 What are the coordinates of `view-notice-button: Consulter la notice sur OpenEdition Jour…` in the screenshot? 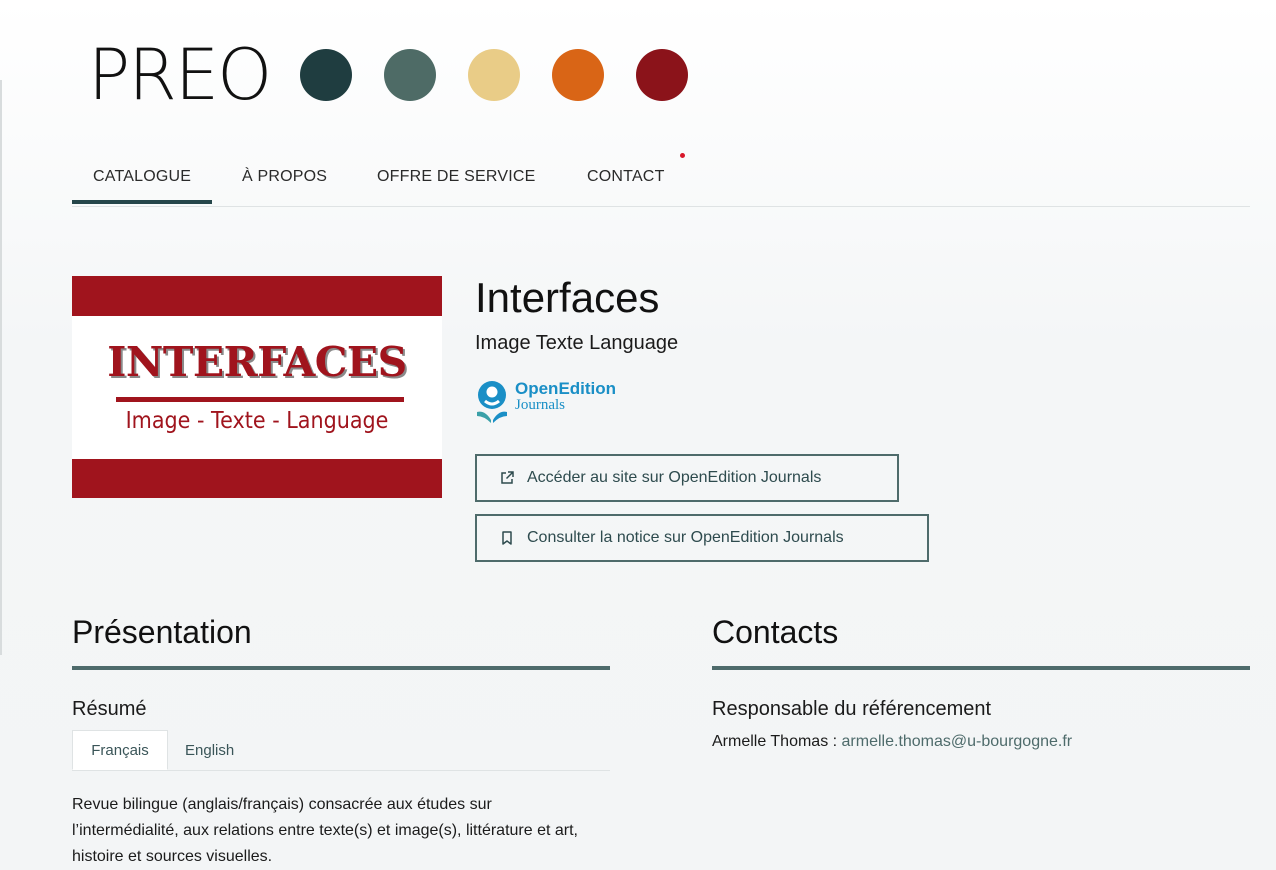 It's located at (702, 538).